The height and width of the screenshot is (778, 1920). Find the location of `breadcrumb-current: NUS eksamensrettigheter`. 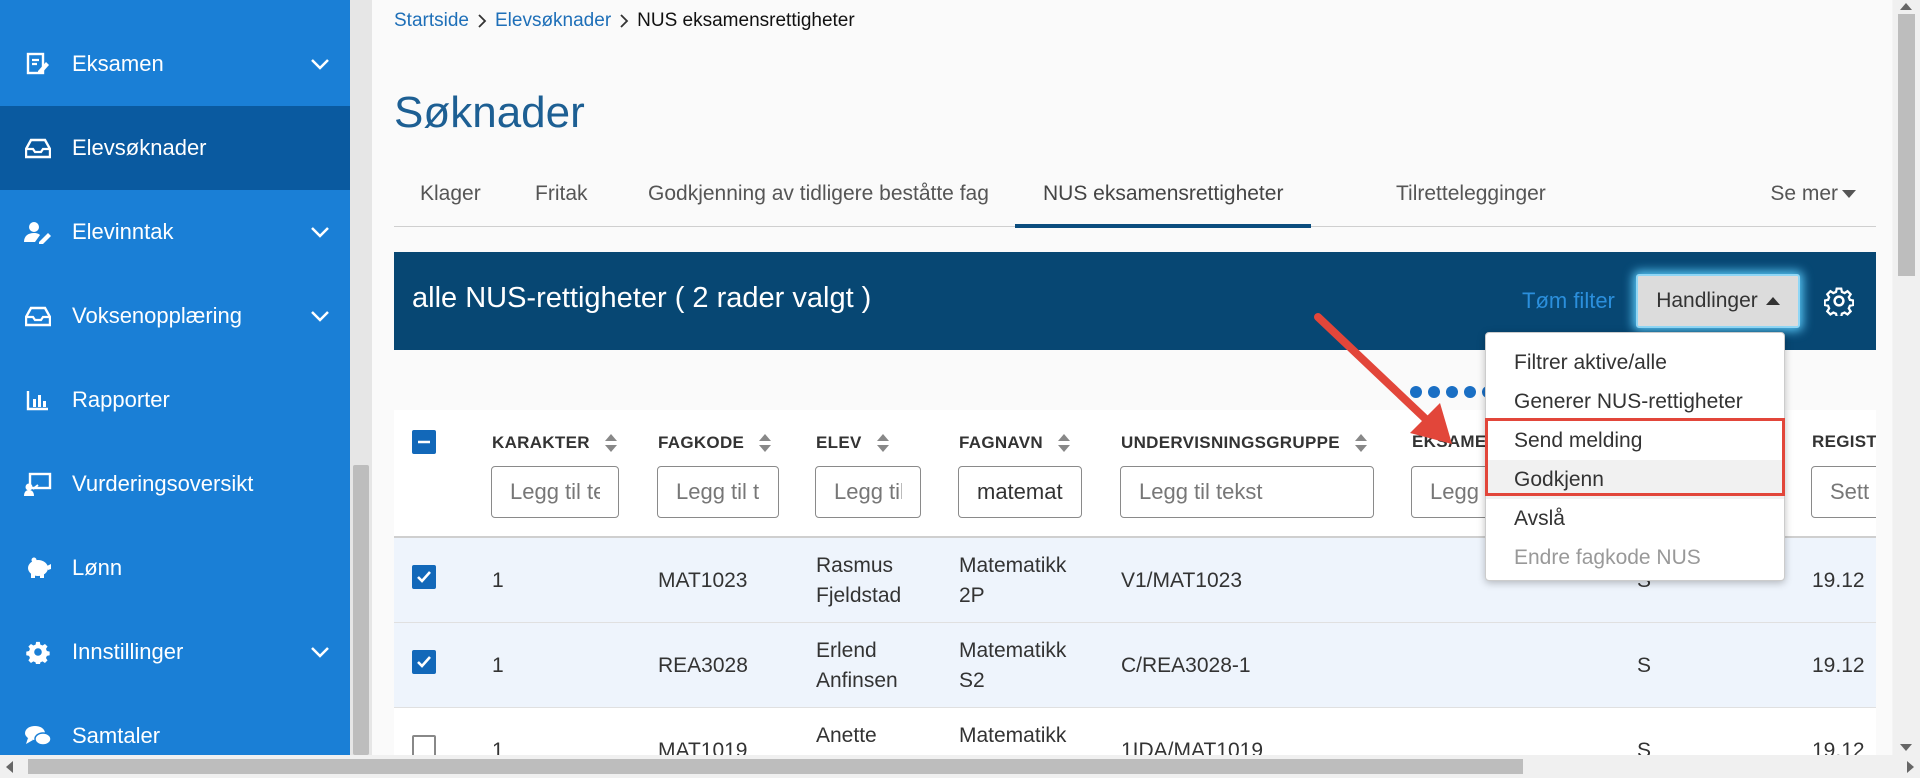

breadcrumb-current: NUS eksamensrettigheter is located at coordinates (746, 20).